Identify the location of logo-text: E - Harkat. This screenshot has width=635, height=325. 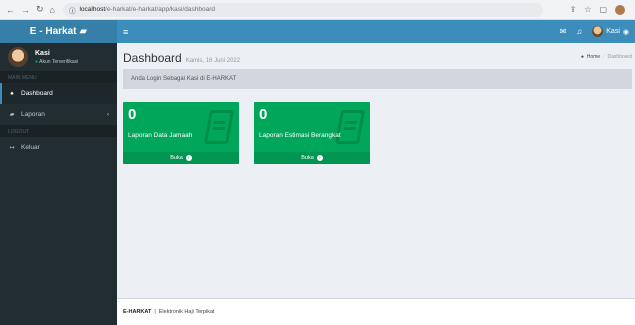
(53, 31).